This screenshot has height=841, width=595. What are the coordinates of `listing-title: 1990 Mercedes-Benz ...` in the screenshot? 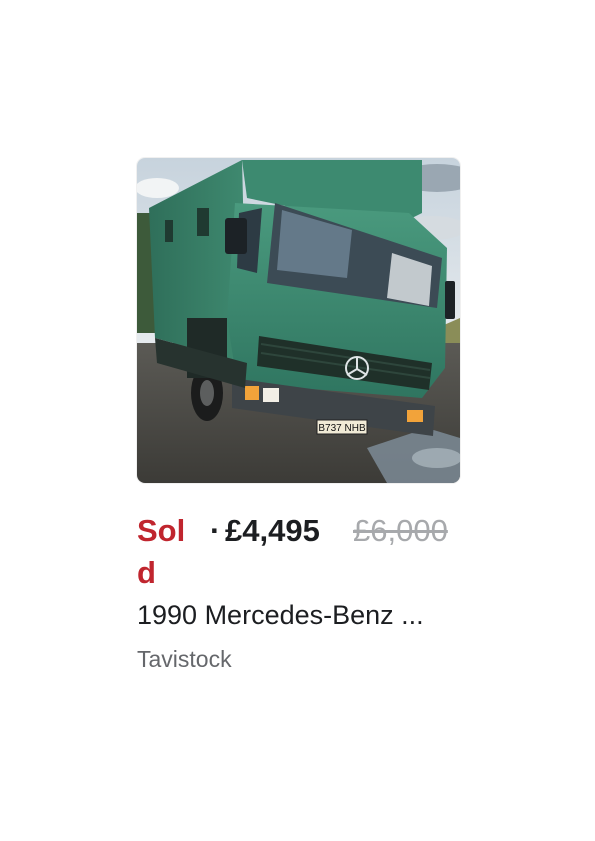 It's located at (302, 615).